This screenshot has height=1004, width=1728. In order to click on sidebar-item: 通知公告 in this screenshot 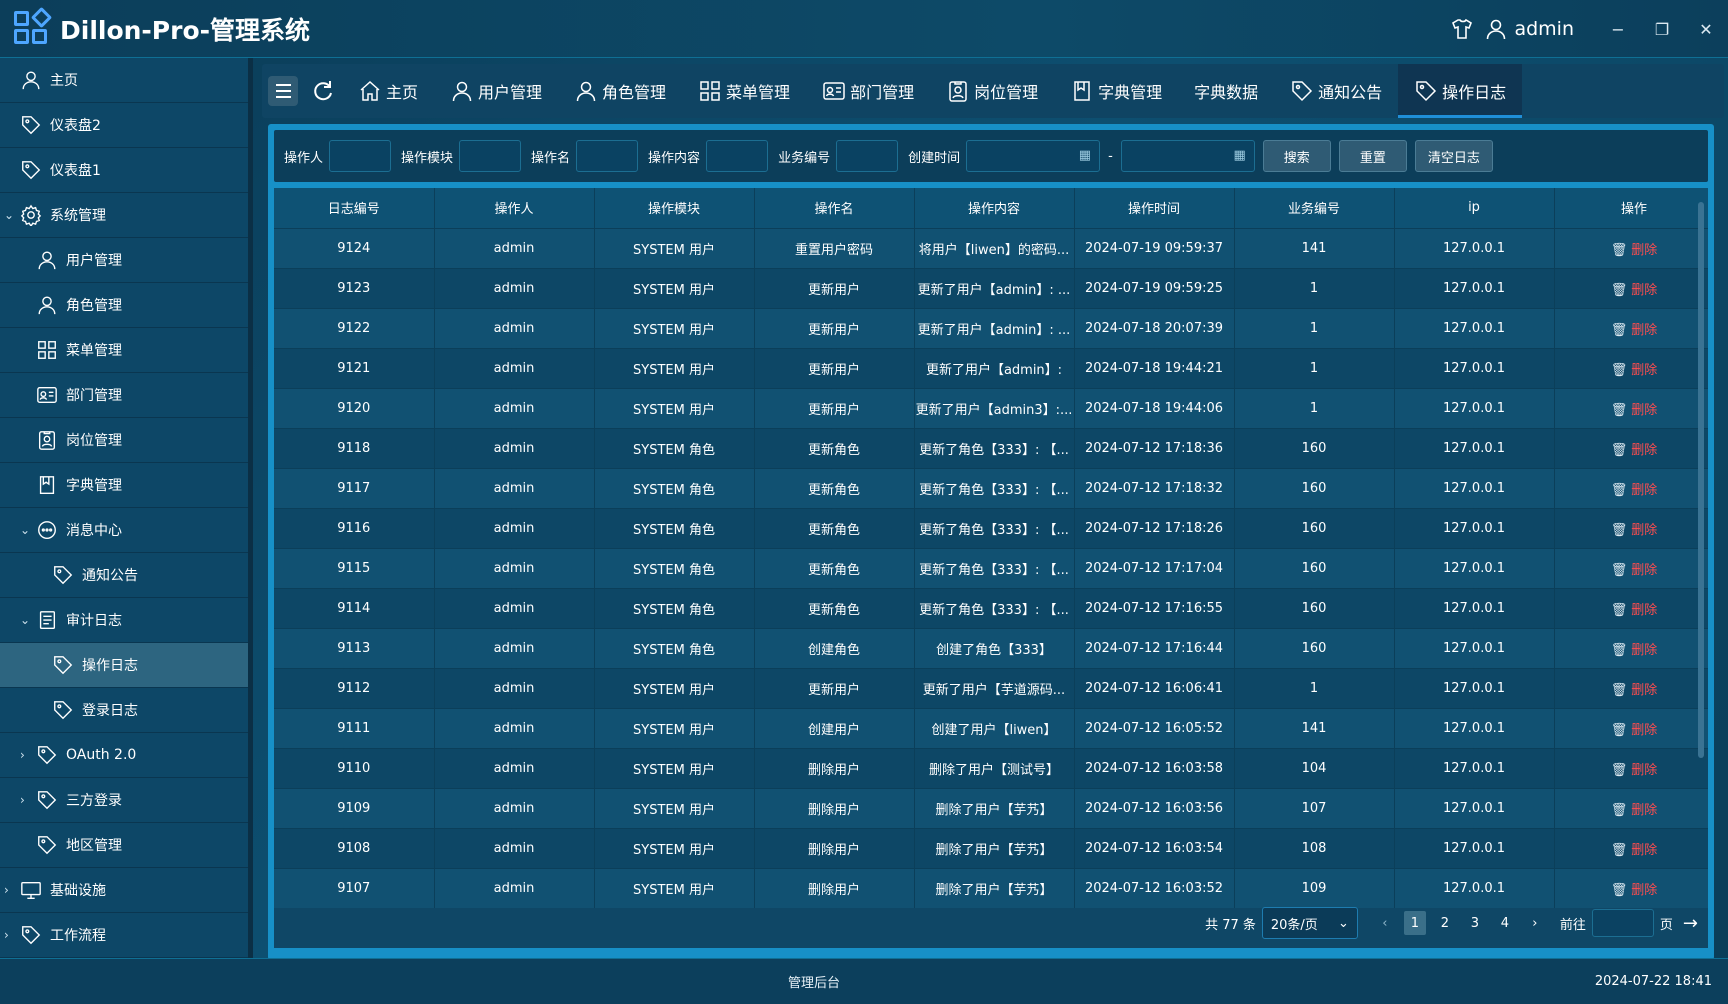, I will do `click(124, 575)`.